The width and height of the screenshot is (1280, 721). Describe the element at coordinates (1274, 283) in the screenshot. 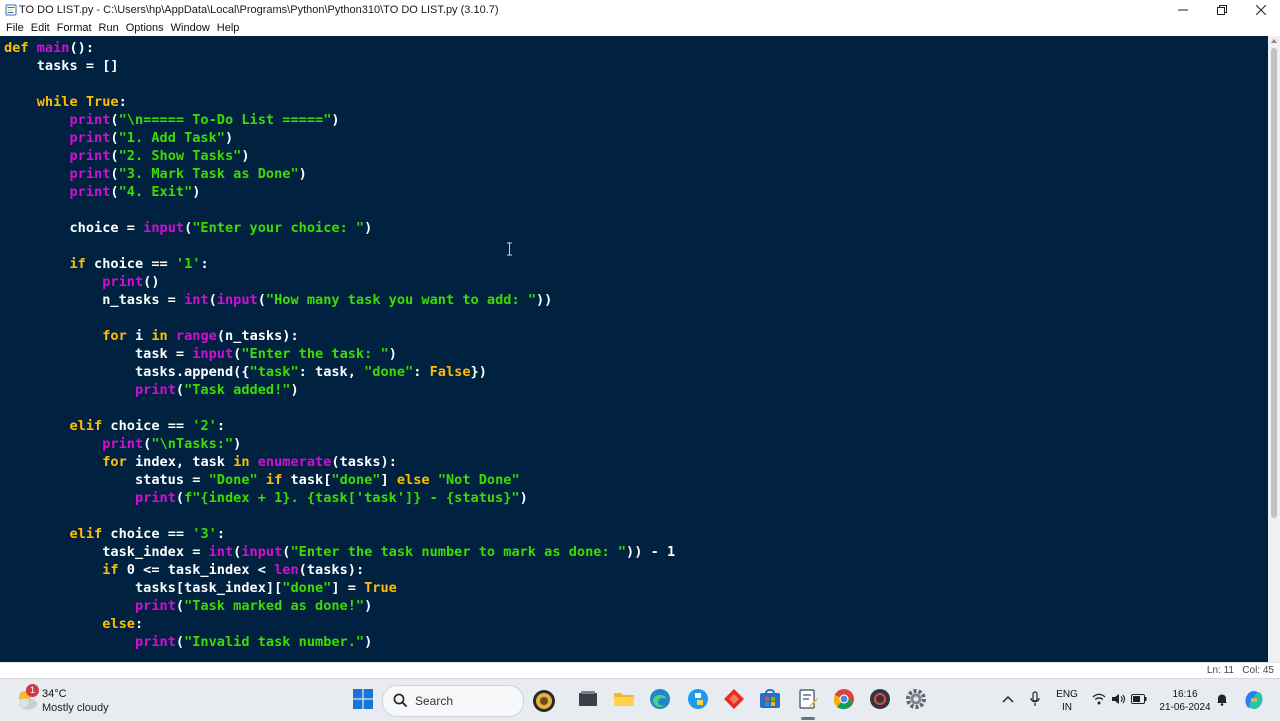

I see `scroll-thumb` at that location.